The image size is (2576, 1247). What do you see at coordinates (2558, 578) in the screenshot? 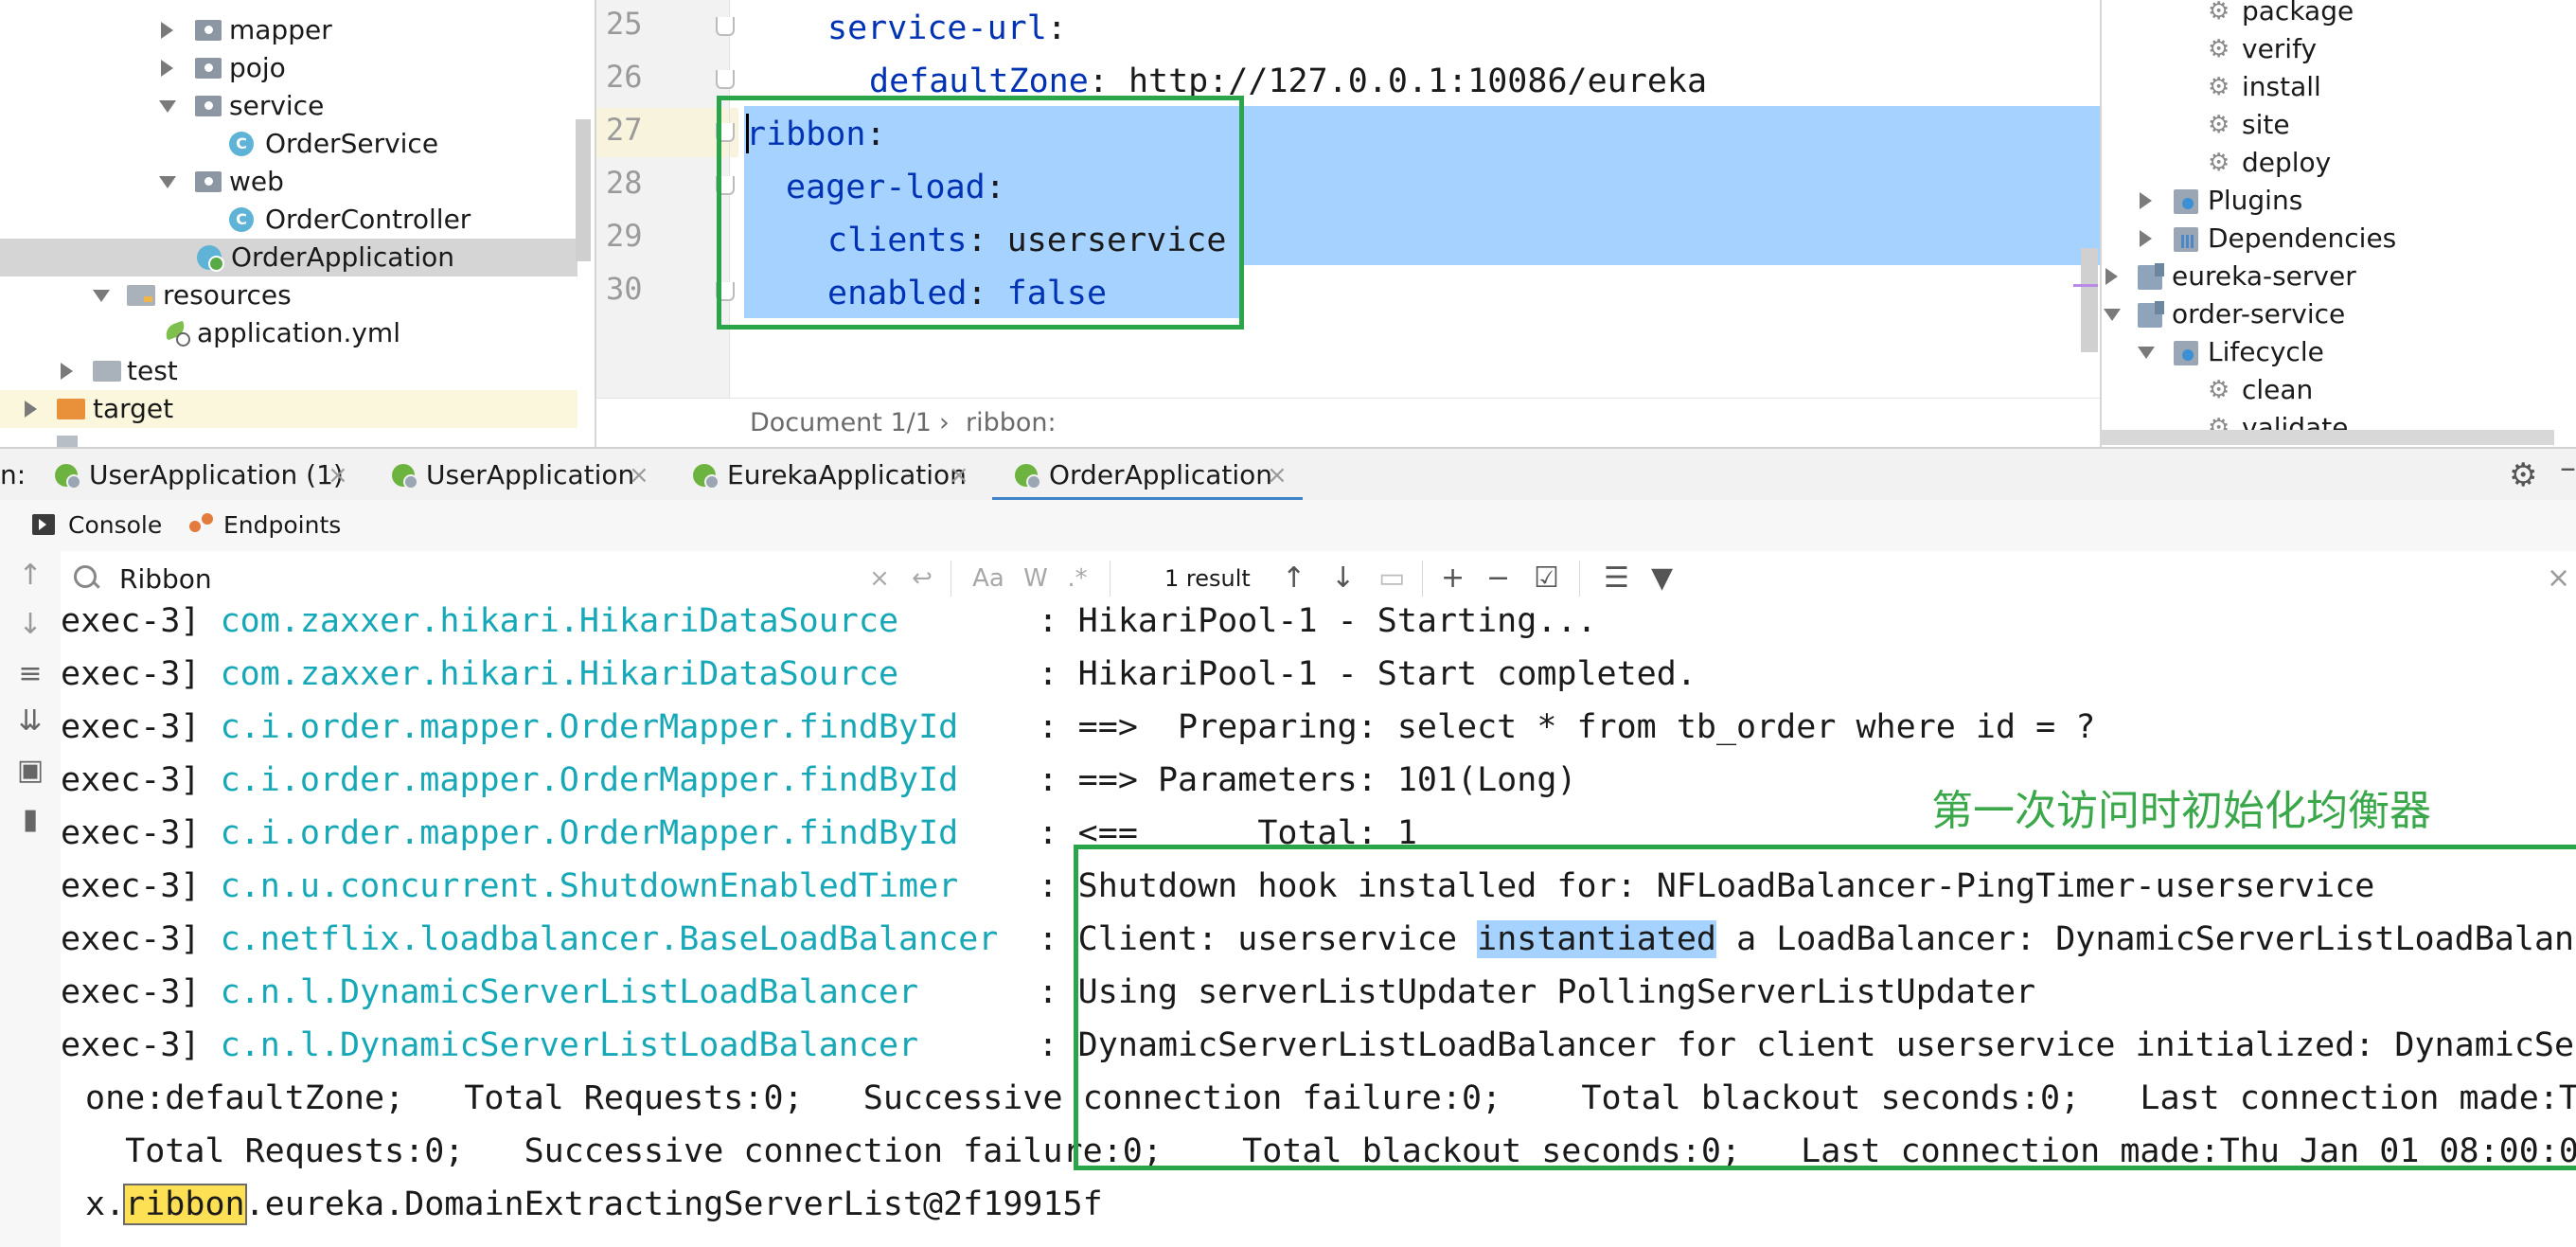
I see `close-search-icon: ×` at bounding box center [2558, 578].